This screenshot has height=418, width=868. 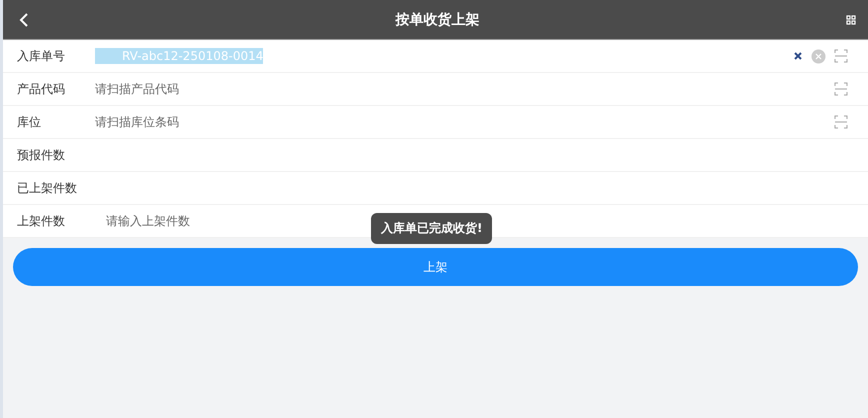 I want to click on field-label: 预报件数, so click(x=41, y=155).